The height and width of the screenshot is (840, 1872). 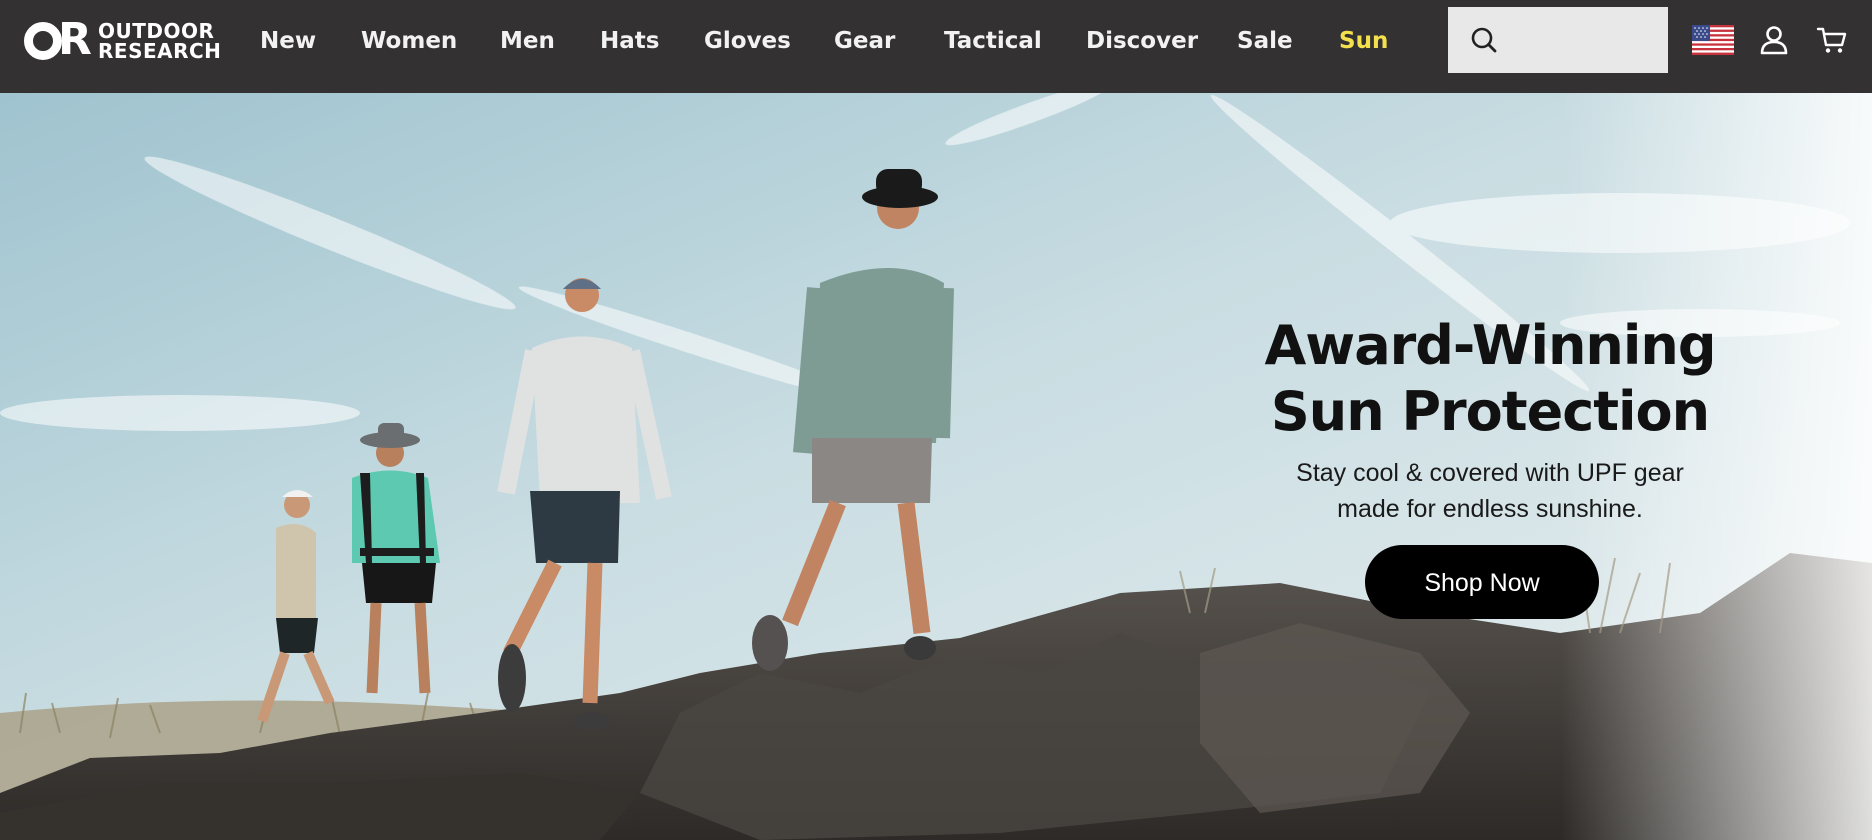 What do you see at coordinates (527, 41) in the screenshot?
I see `nav-item-men: Men` at bounding box center [527, 41].